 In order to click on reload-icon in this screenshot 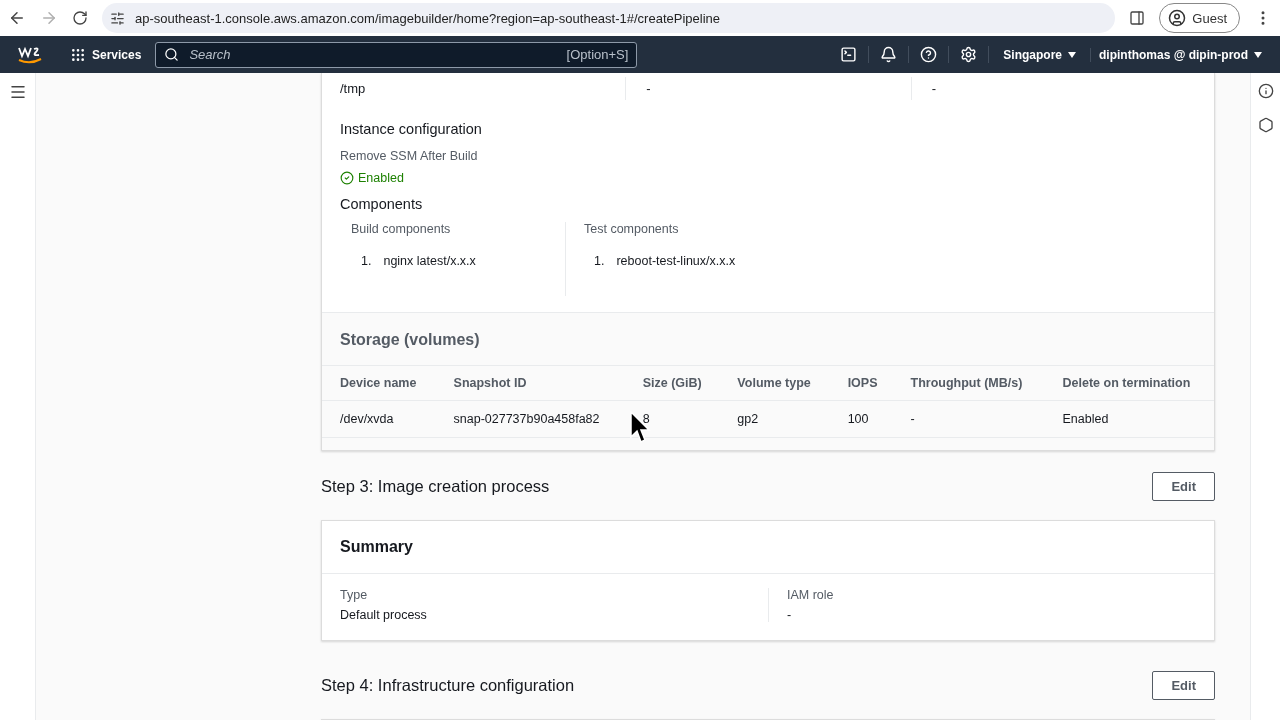, I will do `click(80, 18)`.